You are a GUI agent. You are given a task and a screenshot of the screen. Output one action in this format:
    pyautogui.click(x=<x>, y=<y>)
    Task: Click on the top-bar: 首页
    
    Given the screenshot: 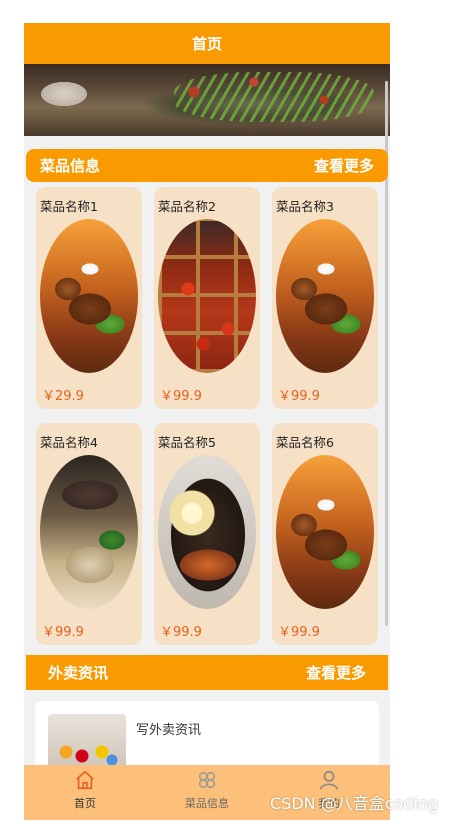 What is the action you would take?
    pyautogui.click(x=207, y=43)
    